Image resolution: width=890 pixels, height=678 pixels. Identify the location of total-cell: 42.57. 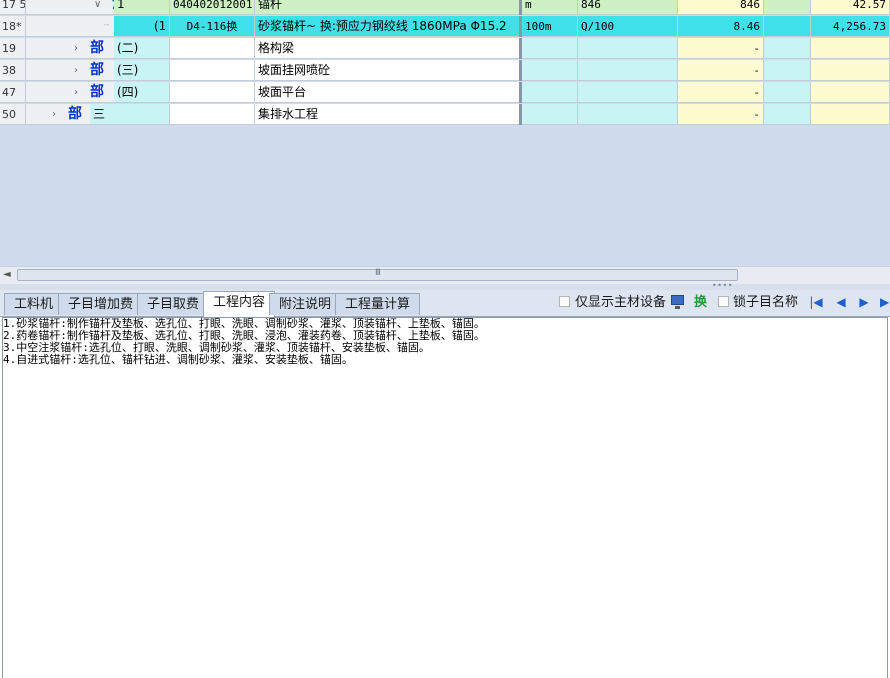
(850, 7).